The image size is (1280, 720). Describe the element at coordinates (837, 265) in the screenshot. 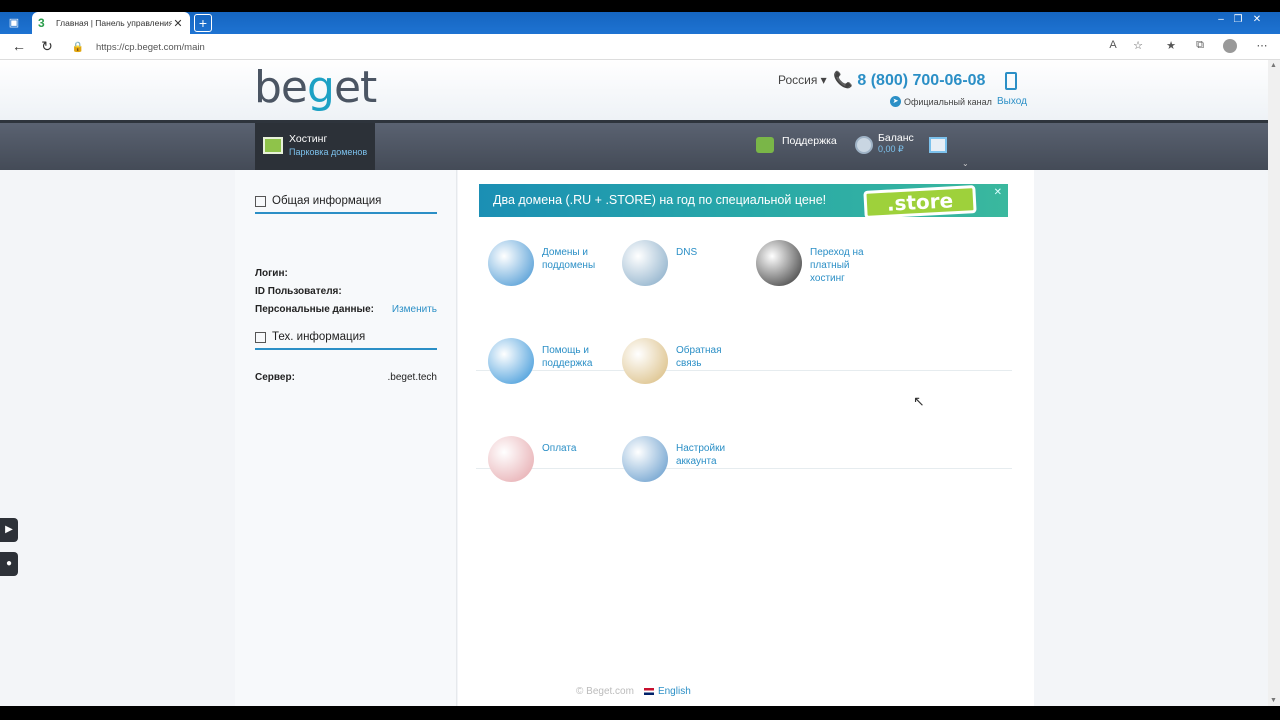

I see `tile-label: Переход на платный хостинг` at that location.